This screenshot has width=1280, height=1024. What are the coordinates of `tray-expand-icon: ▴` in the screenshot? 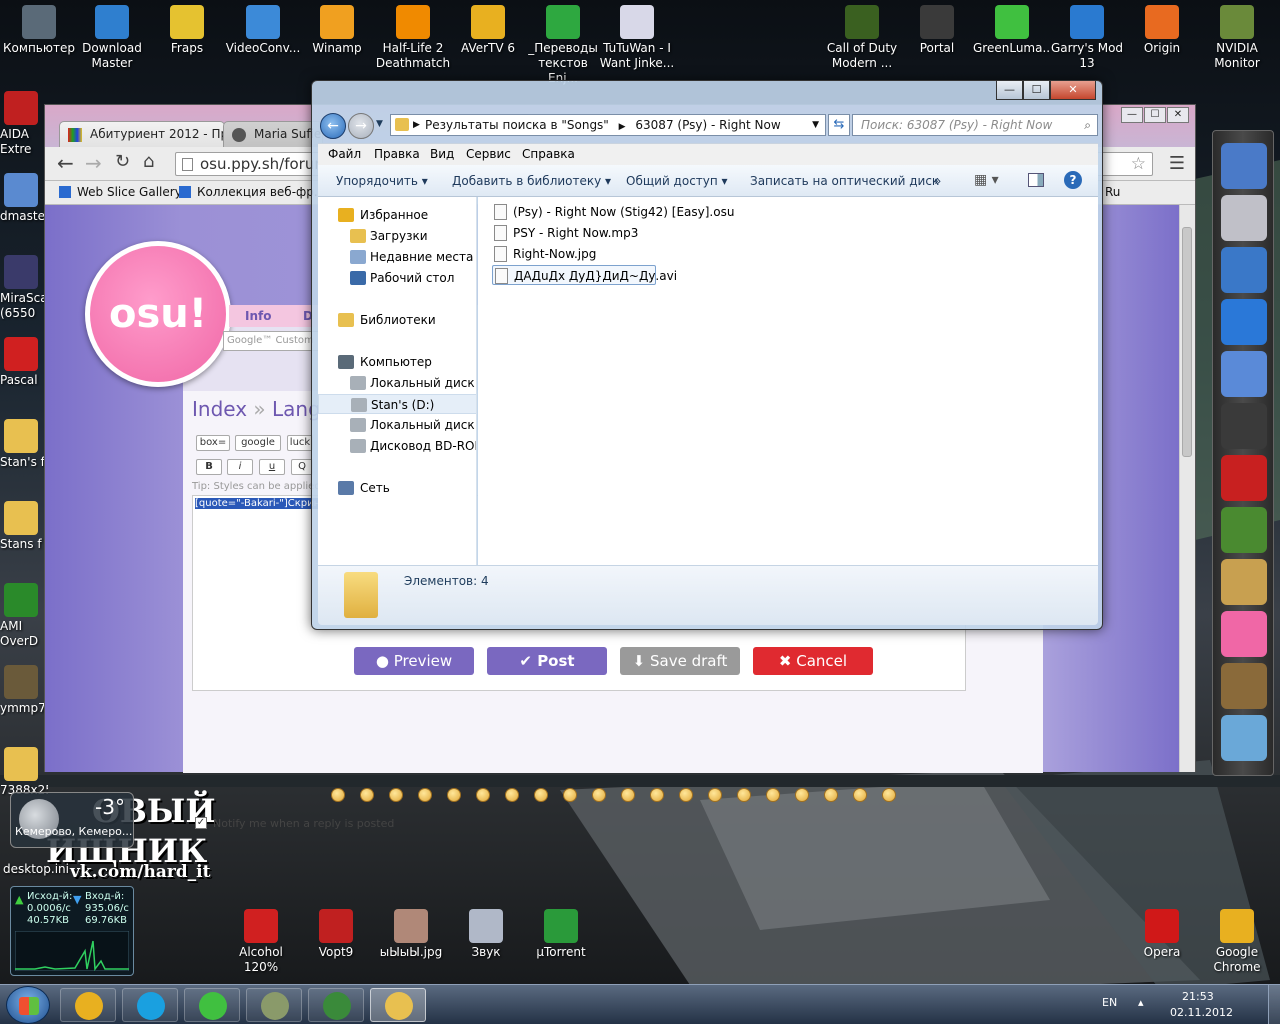 It's located at (1141, 1002).